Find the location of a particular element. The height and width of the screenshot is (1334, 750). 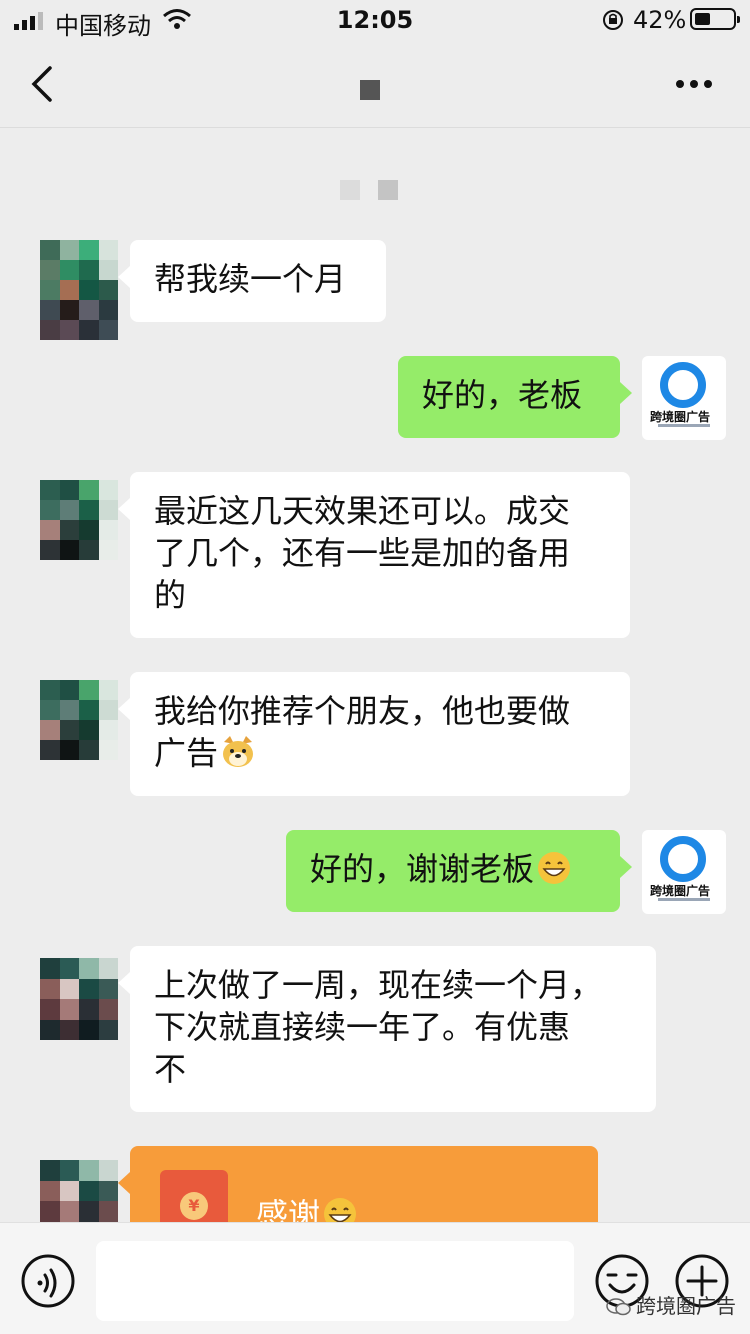

message-text-line: 最近这几天效果还可以。成交 is located at coordinates (362, 511).